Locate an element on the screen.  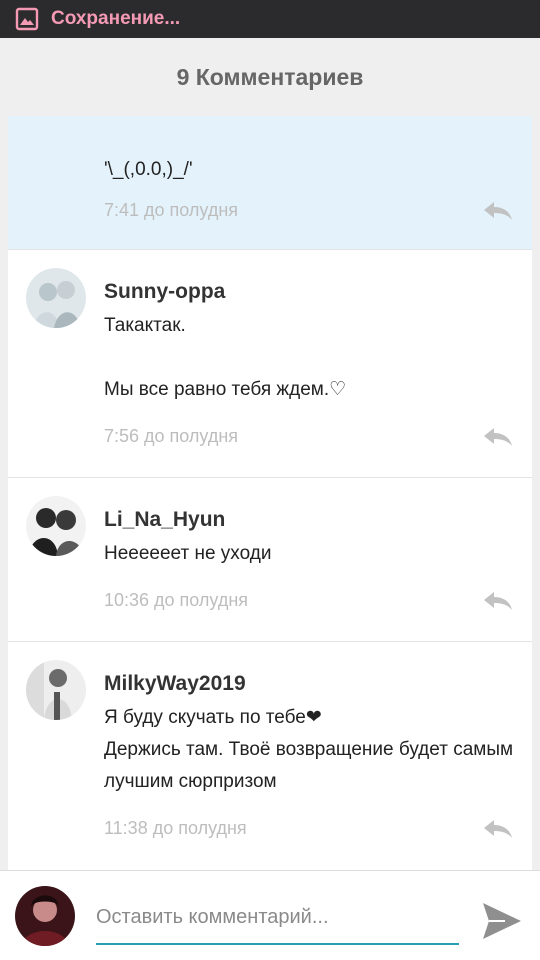
comment-author: MilkyWay2019 is located at coordinates (310, 684).